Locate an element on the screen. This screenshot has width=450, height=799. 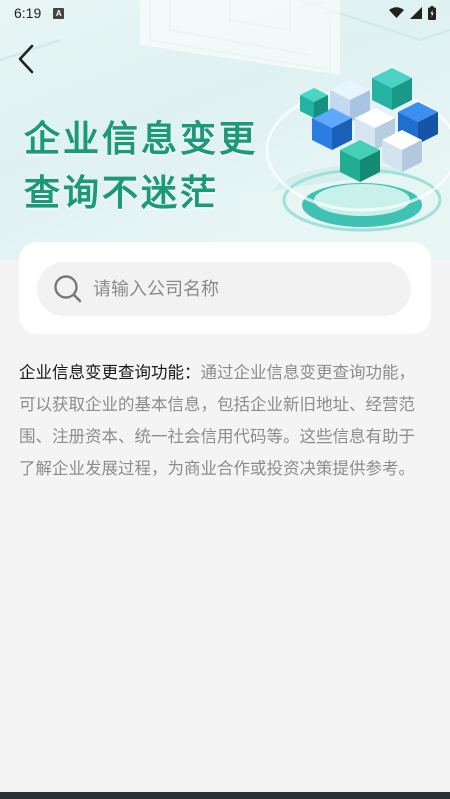
search-icon is located at coordinates (68, 289).